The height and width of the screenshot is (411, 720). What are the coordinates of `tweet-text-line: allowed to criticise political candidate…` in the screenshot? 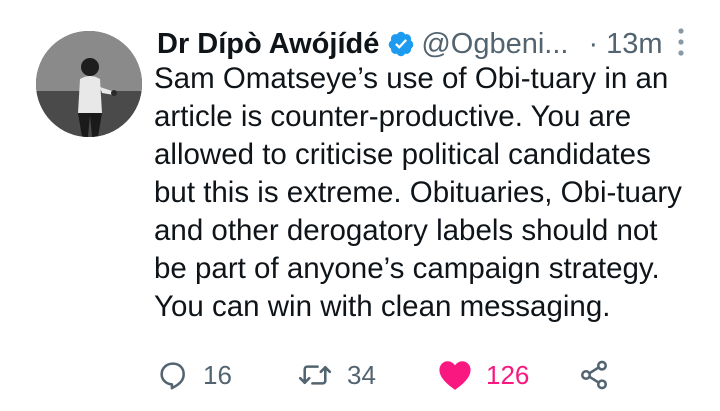 It's located at (402, 154).